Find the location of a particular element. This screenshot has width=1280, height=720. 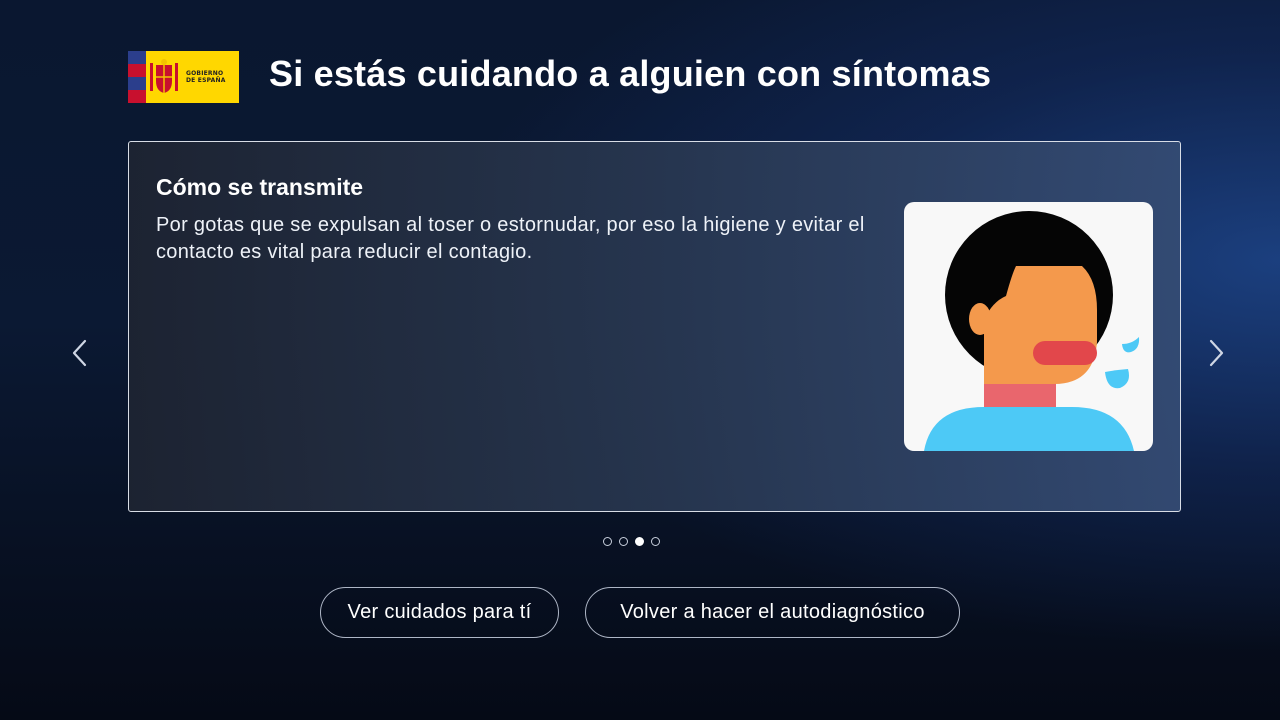

flag-stripe is located at coordinates (137, 77).